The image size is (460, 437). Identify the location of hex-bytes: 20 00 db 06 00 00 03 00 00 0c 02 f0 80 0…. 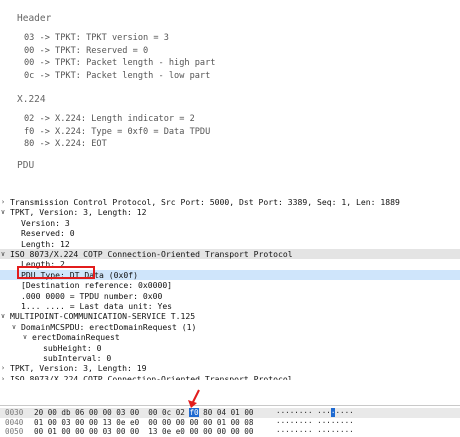
(143, 413).